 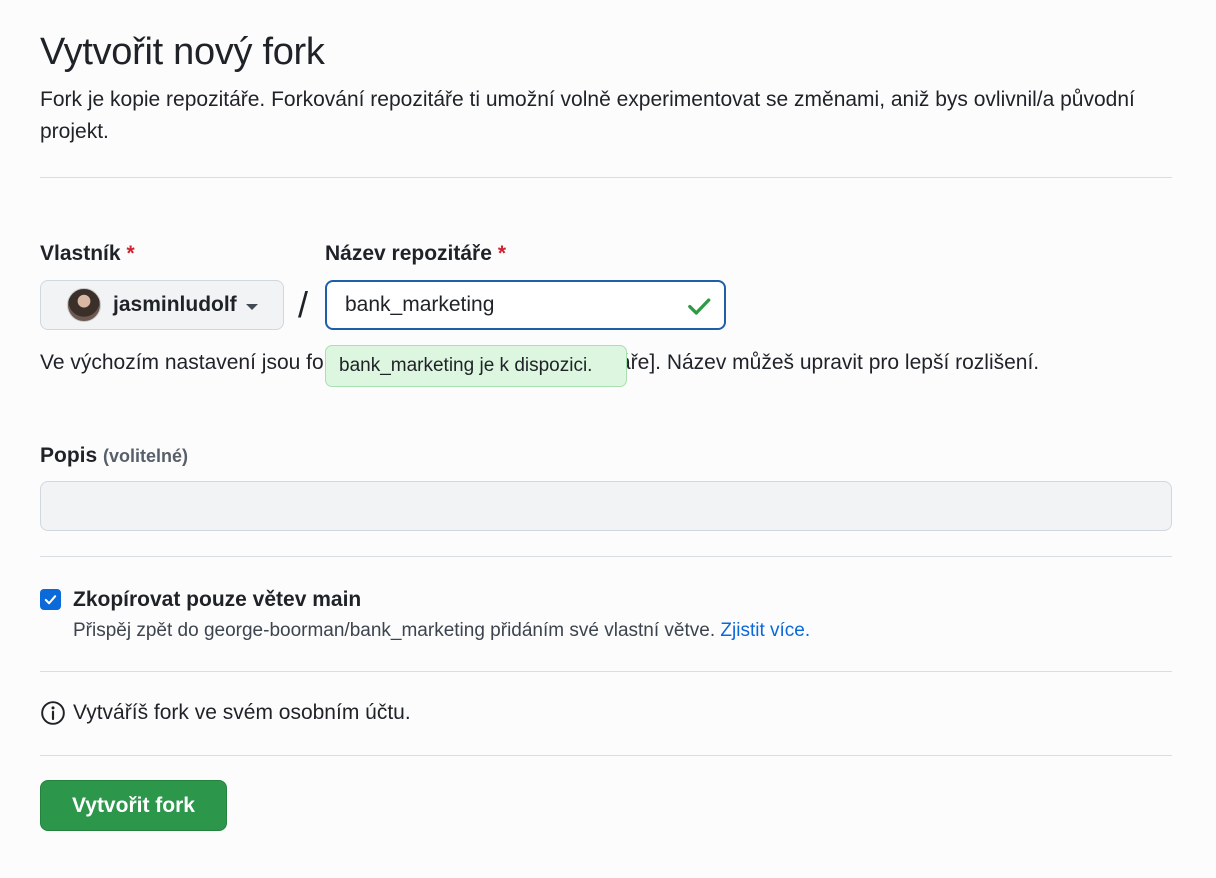 I want to click on info-icon, so click(x=53, y=713).